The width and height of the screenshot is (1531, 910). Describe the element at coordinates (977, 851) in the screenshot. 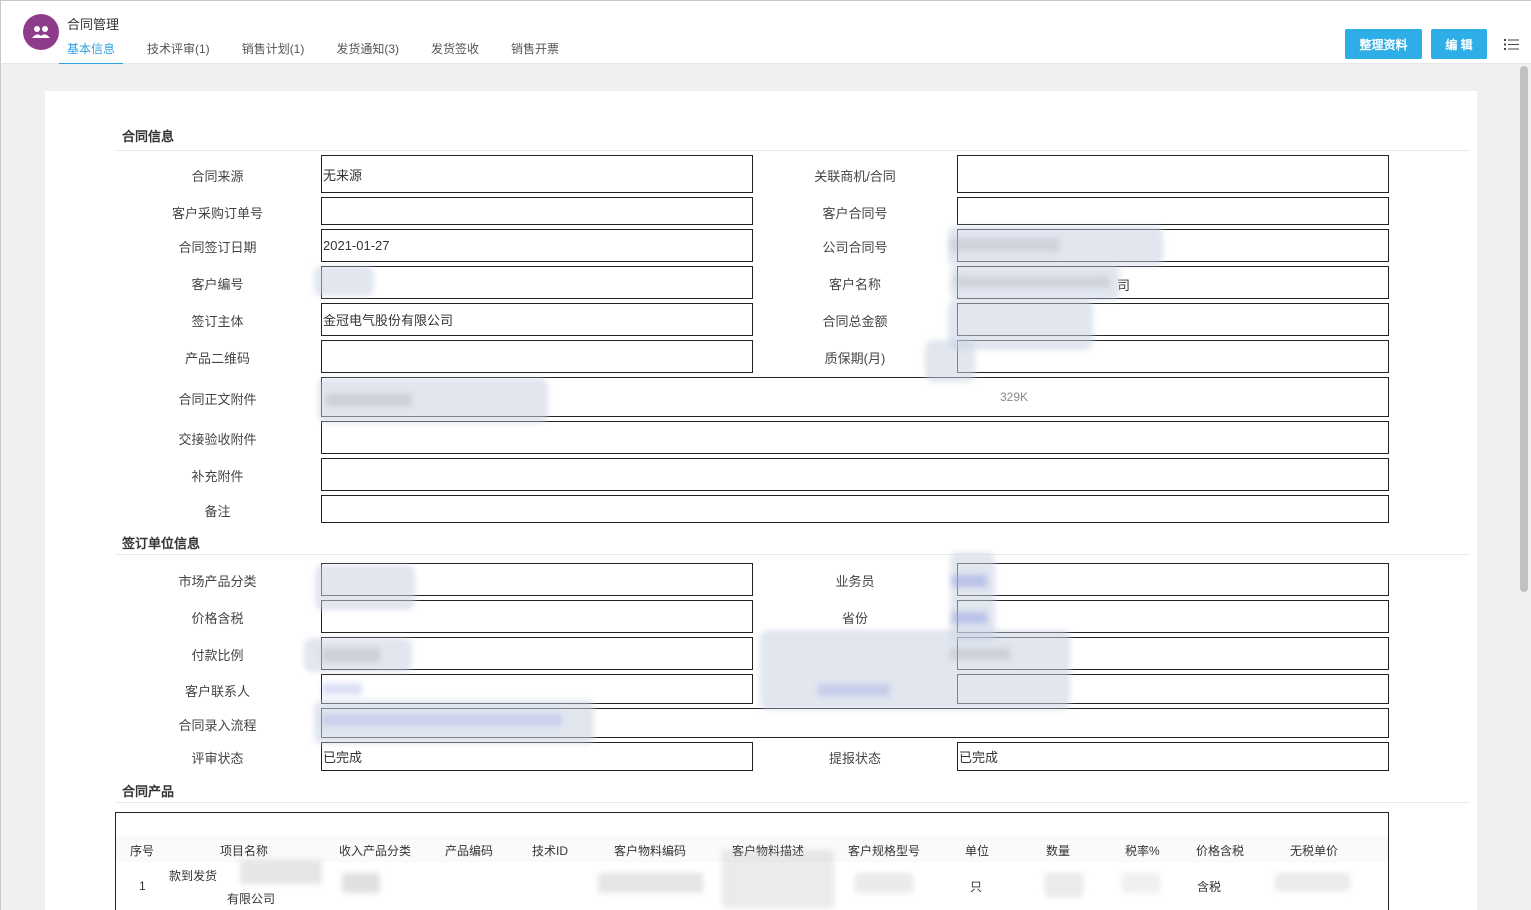

I see `col-unit: 单位` at that location.